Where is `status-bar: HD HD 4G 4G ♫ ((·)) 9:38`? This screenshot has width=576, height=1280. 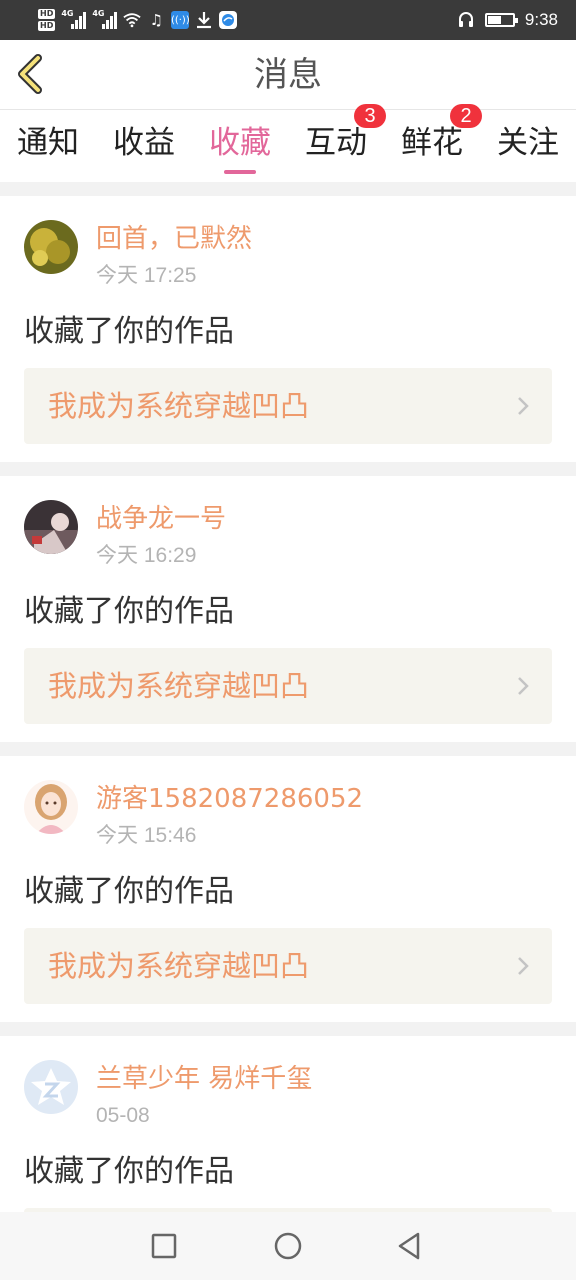 status-bar: HD HD 4G 4G ♫ ((·)) 9:38 is located at coordinates (288, 20).